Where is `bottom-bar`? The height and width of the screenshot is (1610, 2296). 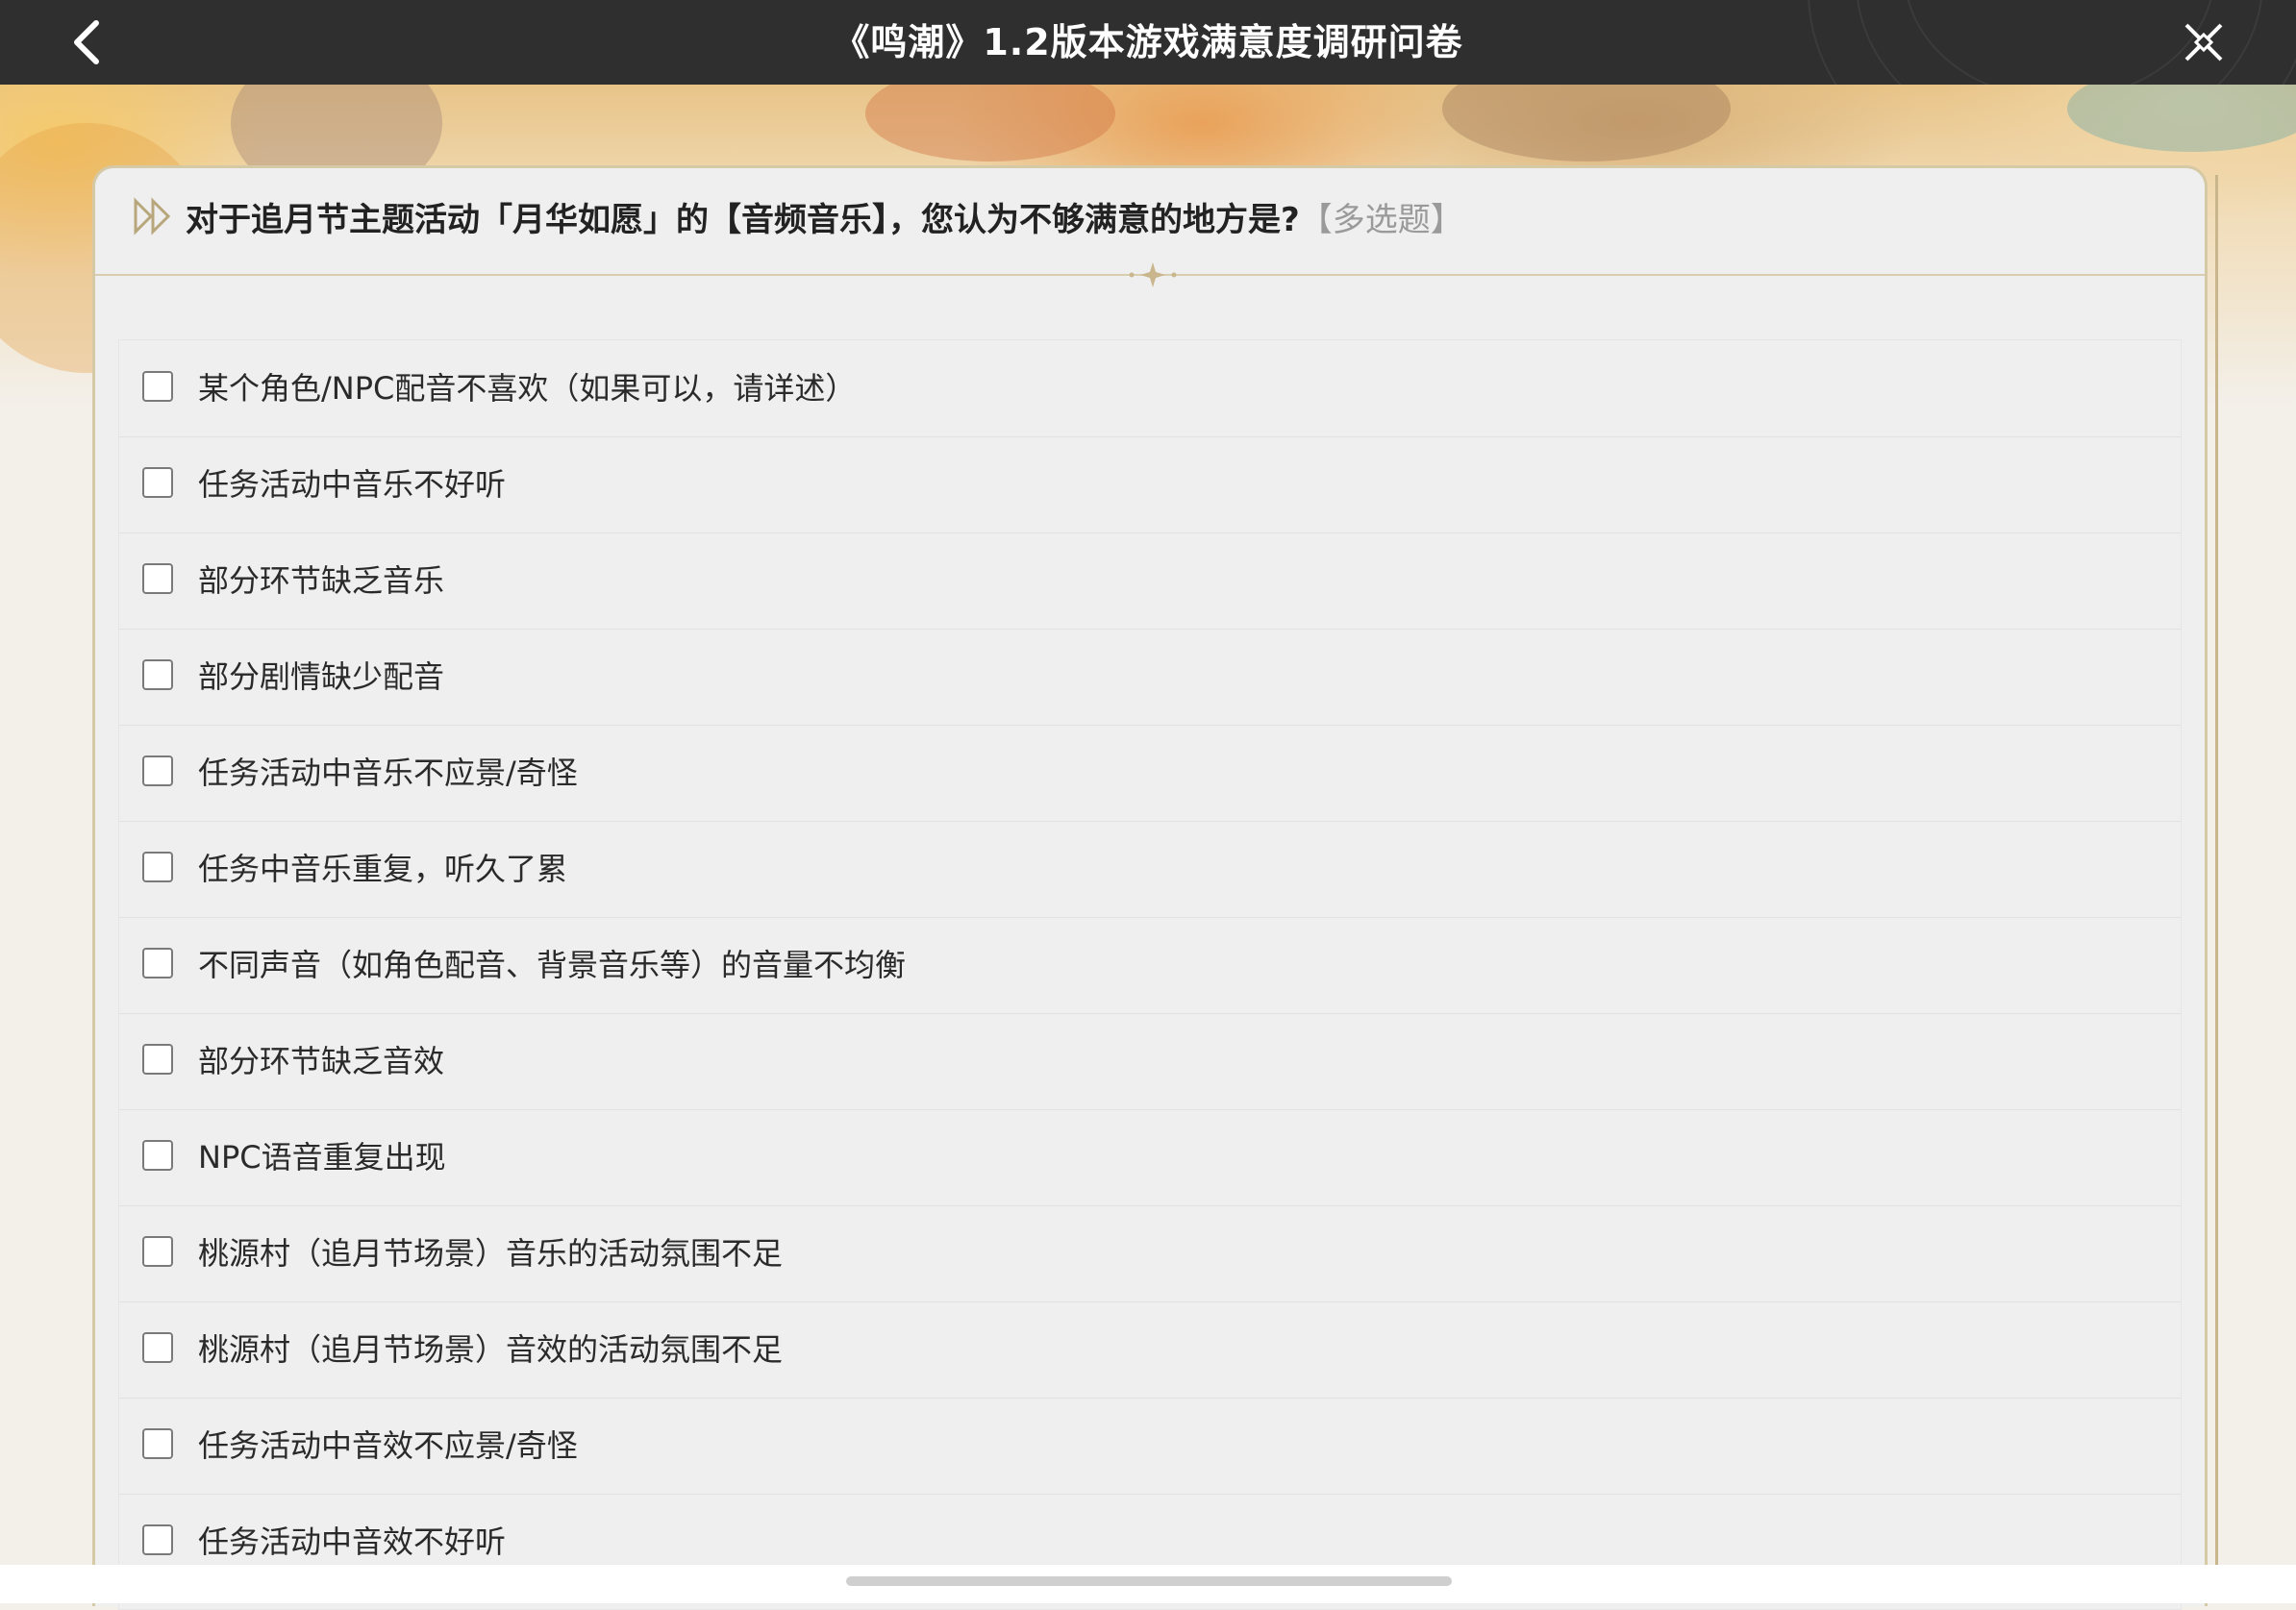 bottom-bar is located at coordinates (1148, 1584).